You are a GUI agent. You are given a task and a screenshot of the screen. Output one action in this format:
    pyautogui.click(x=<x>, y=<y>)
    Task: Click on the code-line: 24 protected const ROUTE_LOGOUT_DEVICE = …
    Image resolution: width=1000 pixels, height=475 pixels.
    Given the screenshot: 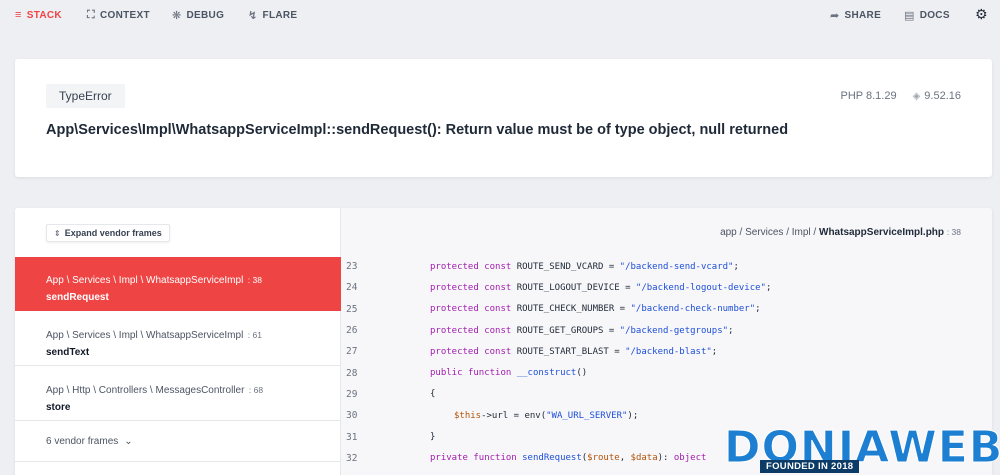 What is the action you would take?
    pyautogui.click(x=666, y=287)
    